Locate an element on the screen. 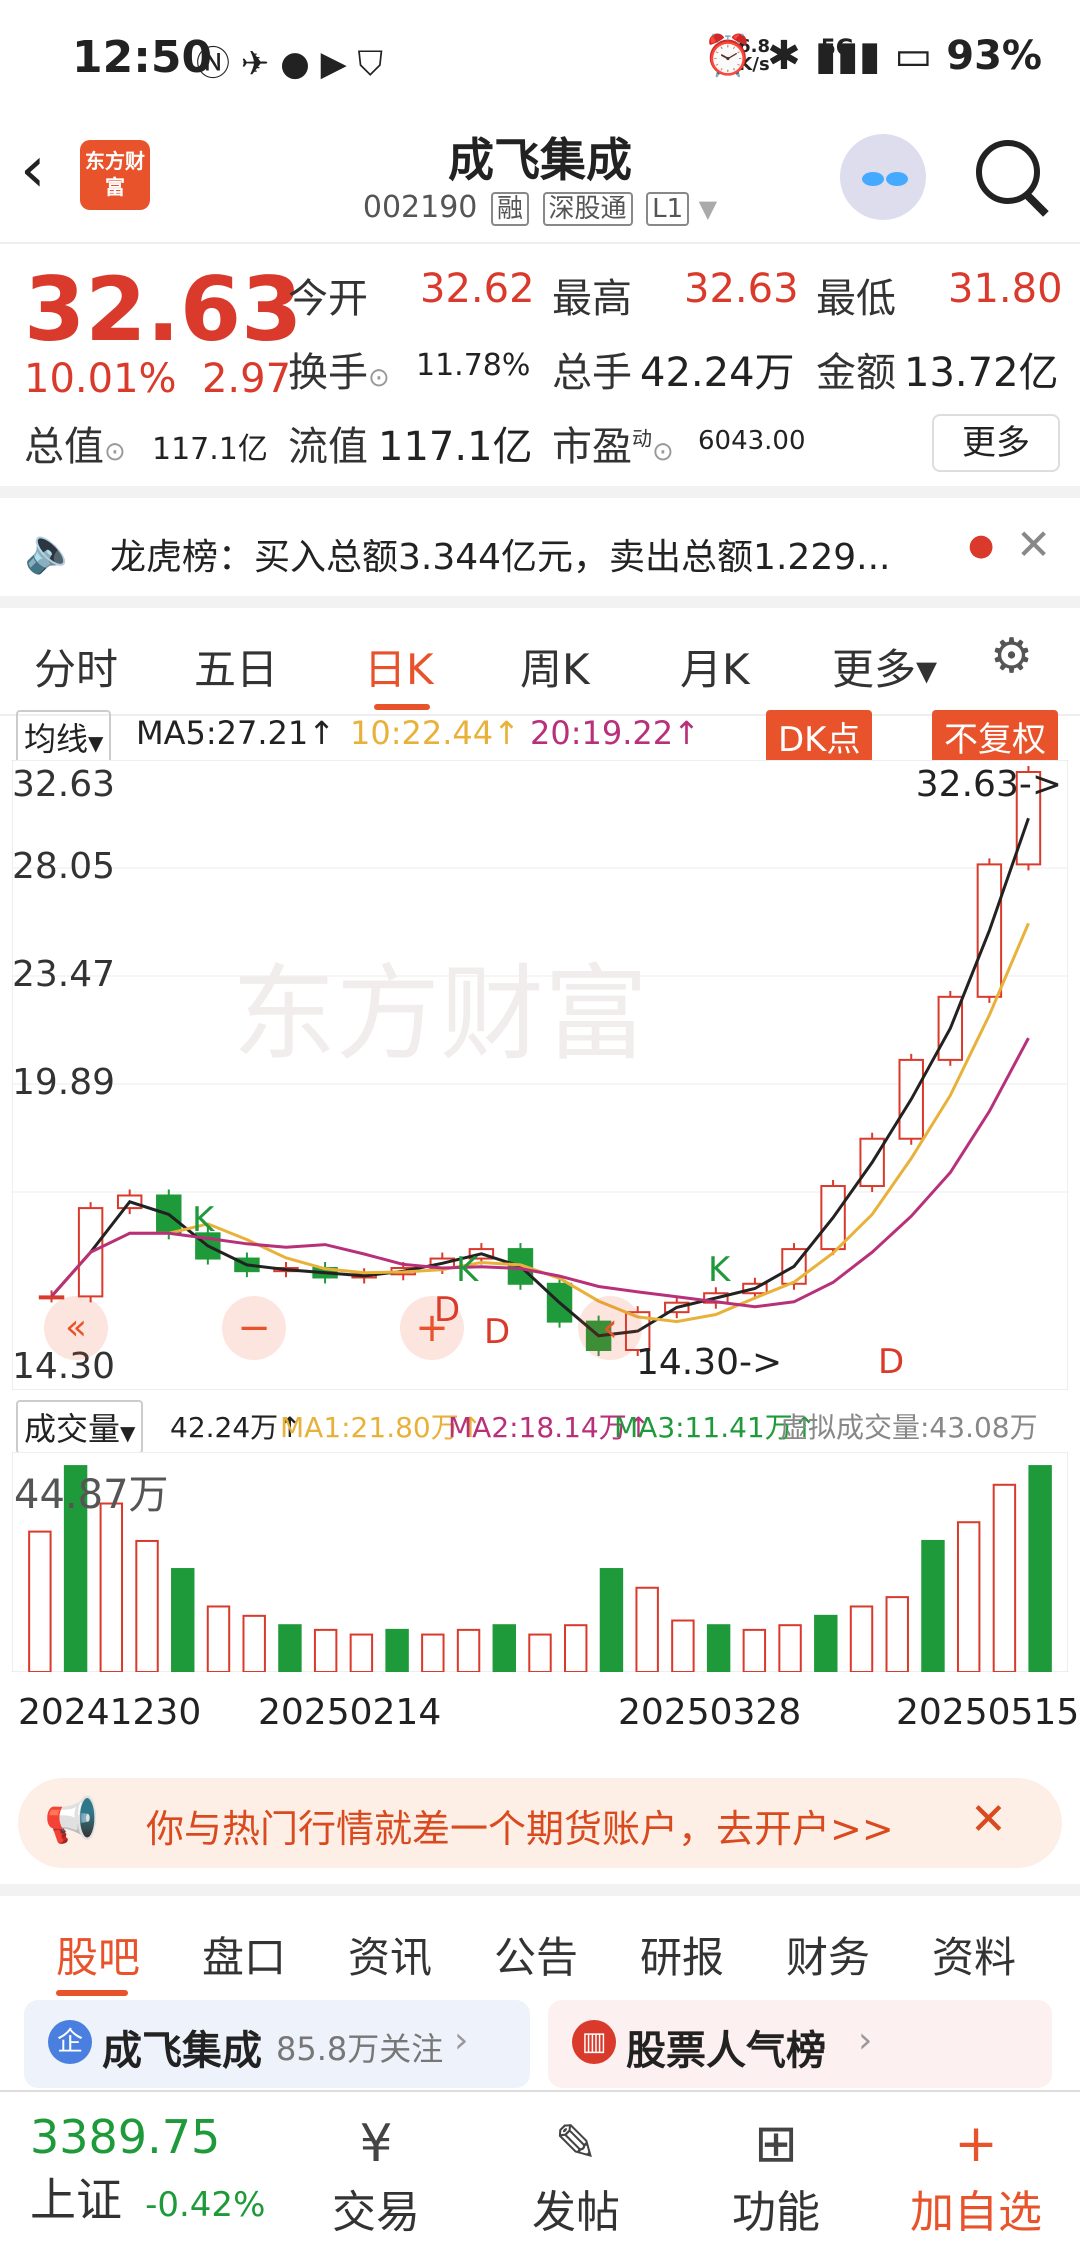  tab-news: 资讯 is located at coordinates (390, 1954).